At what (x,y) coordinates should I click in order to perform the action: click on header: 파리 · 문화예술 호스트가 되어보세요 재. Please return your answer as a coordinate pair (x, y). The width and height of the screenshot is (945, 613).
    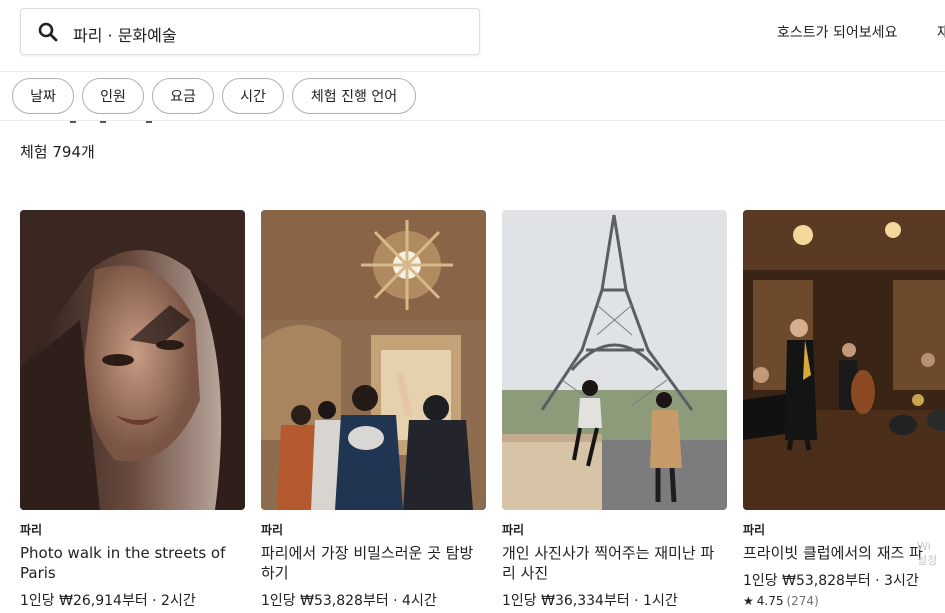
    Looking at the image, I should click on (472, 36).